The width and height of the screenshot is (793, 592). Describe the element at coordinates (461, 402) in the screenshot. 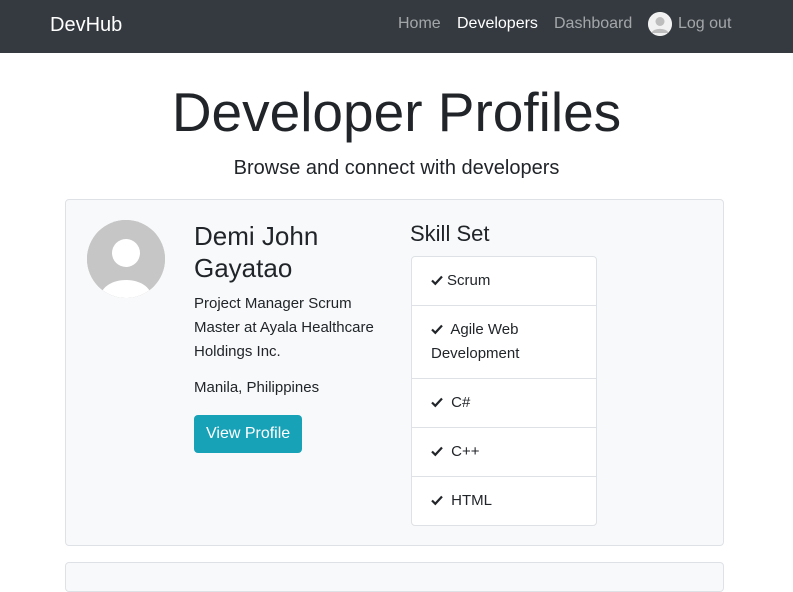

I see `skill-label: C#` at that location.